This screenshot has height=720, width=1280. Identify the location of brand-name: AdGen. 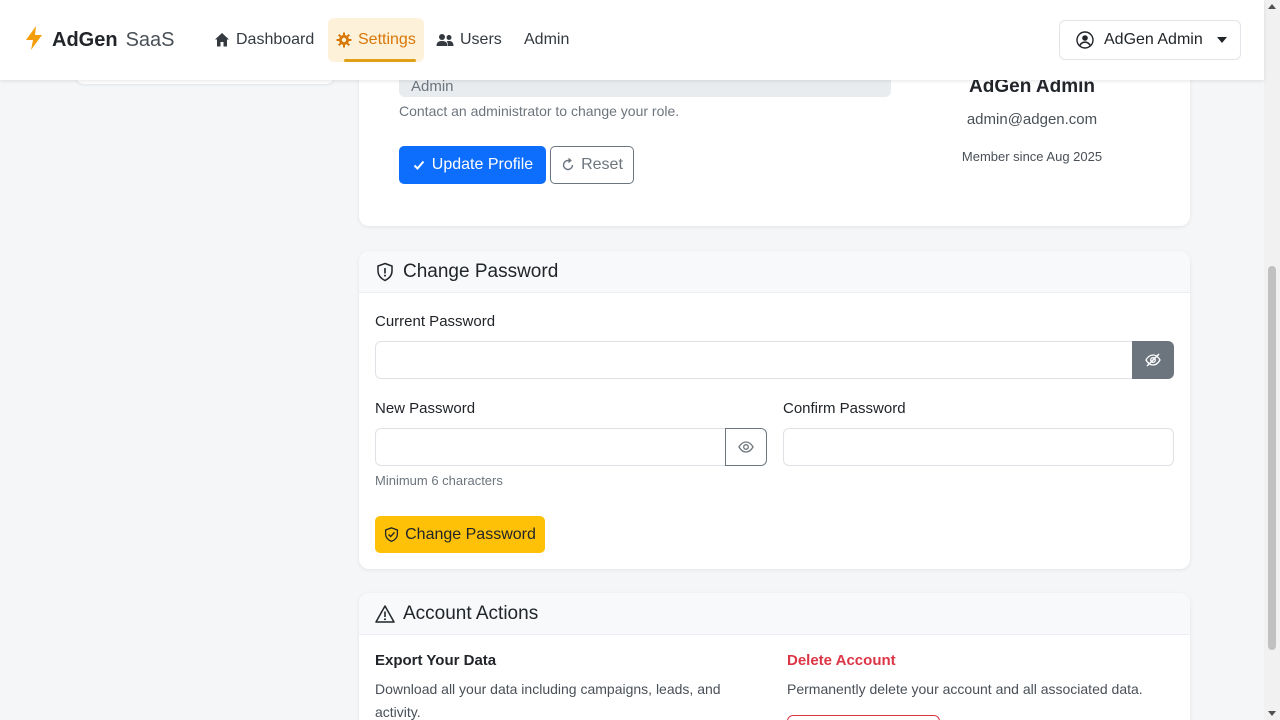
(85, 39).